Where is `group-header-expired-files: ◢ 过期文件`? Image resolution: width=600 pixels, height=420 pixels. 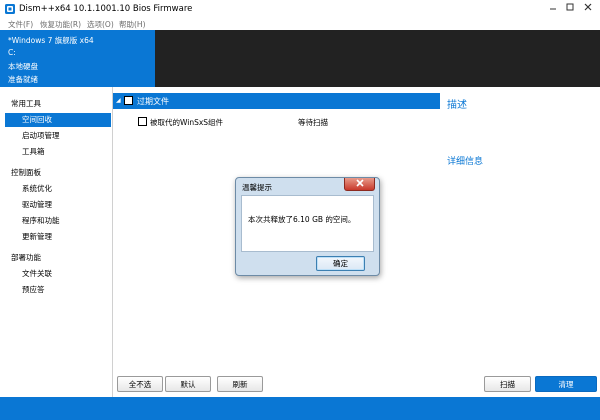
group-header-expired-files: ◢ 过期文件 is located at coordinates (276, 101).